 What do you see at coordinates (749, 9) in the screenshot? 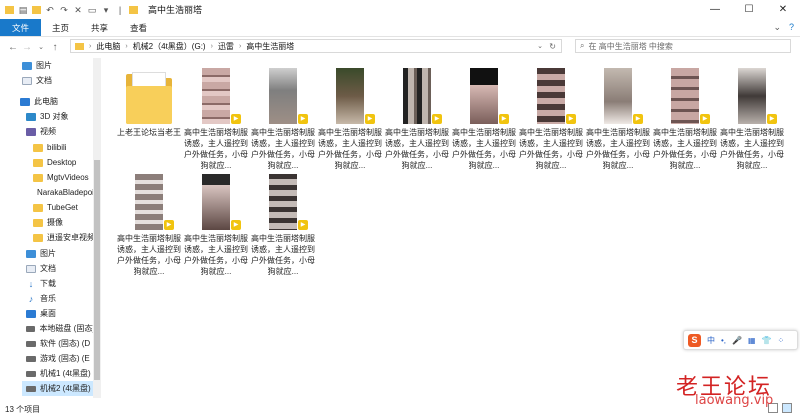
I see `maximize-button: ☐` at bounding box center [749, 9].